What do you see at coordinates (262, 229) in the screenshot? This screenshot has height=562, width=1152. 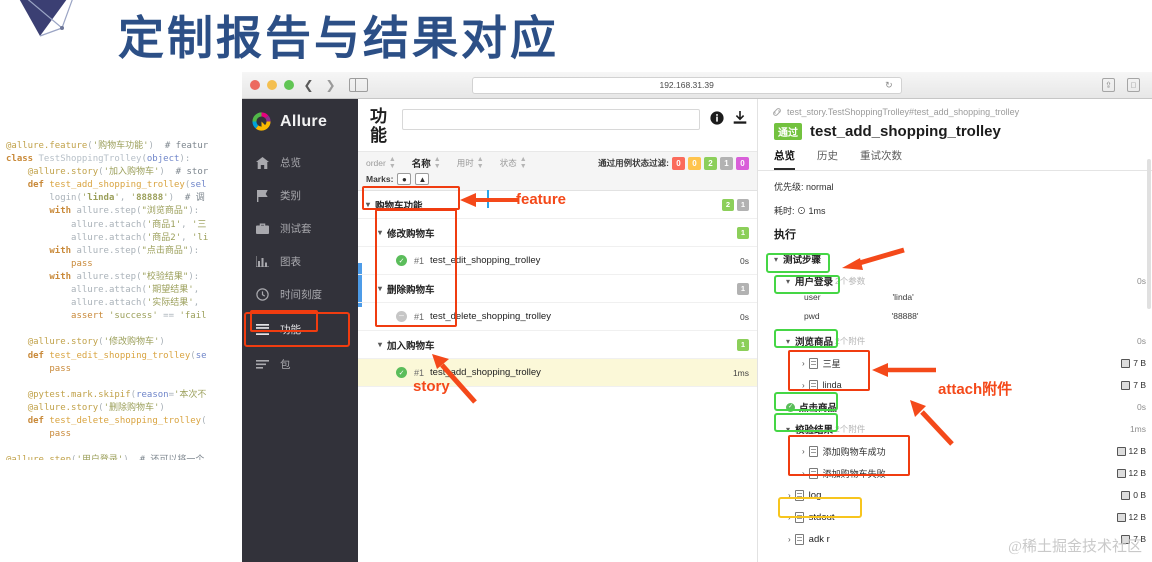 I see `suitcase-icon` at bounding box center [262, 229].